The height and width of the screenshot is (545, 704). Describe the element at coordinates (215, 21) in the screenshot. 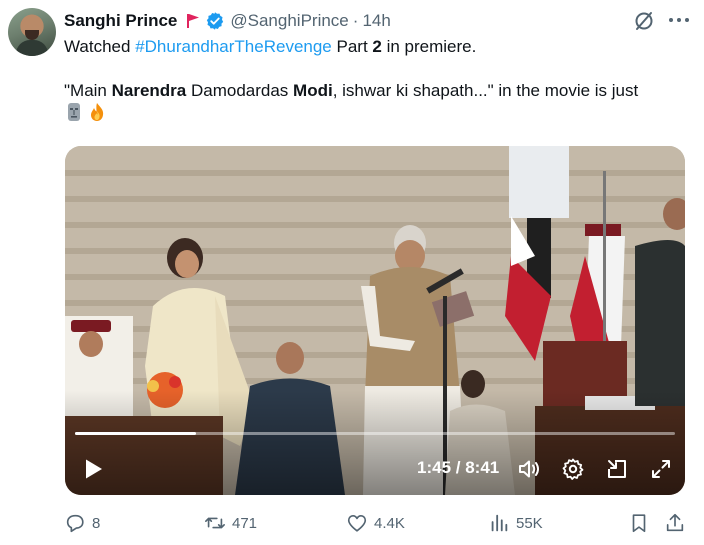

I see `verified-icon` at that location.